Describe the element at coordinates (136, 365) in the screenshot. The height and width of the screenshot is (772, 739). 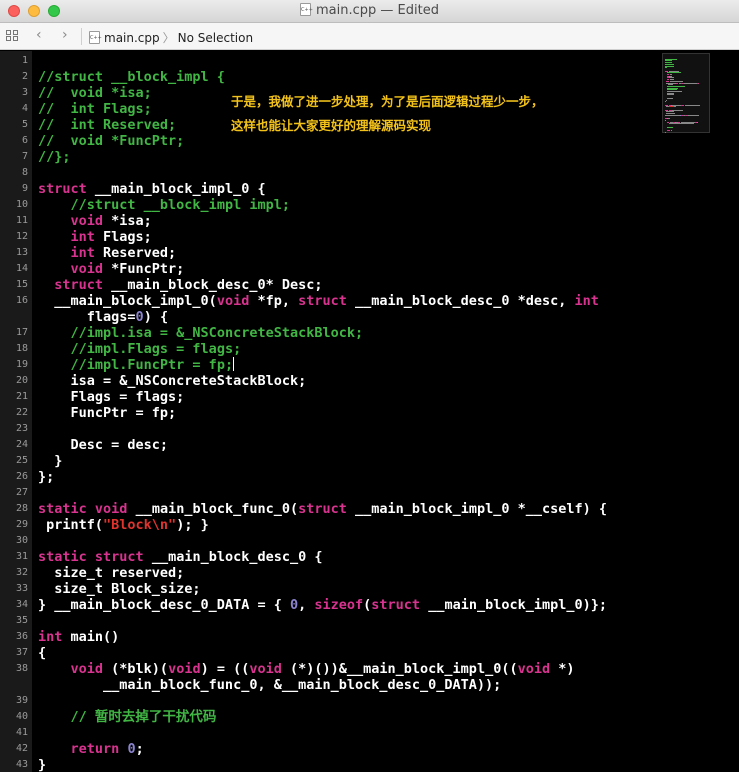
I see `code-text: //impl.FuncPtr = fp;` at that location.